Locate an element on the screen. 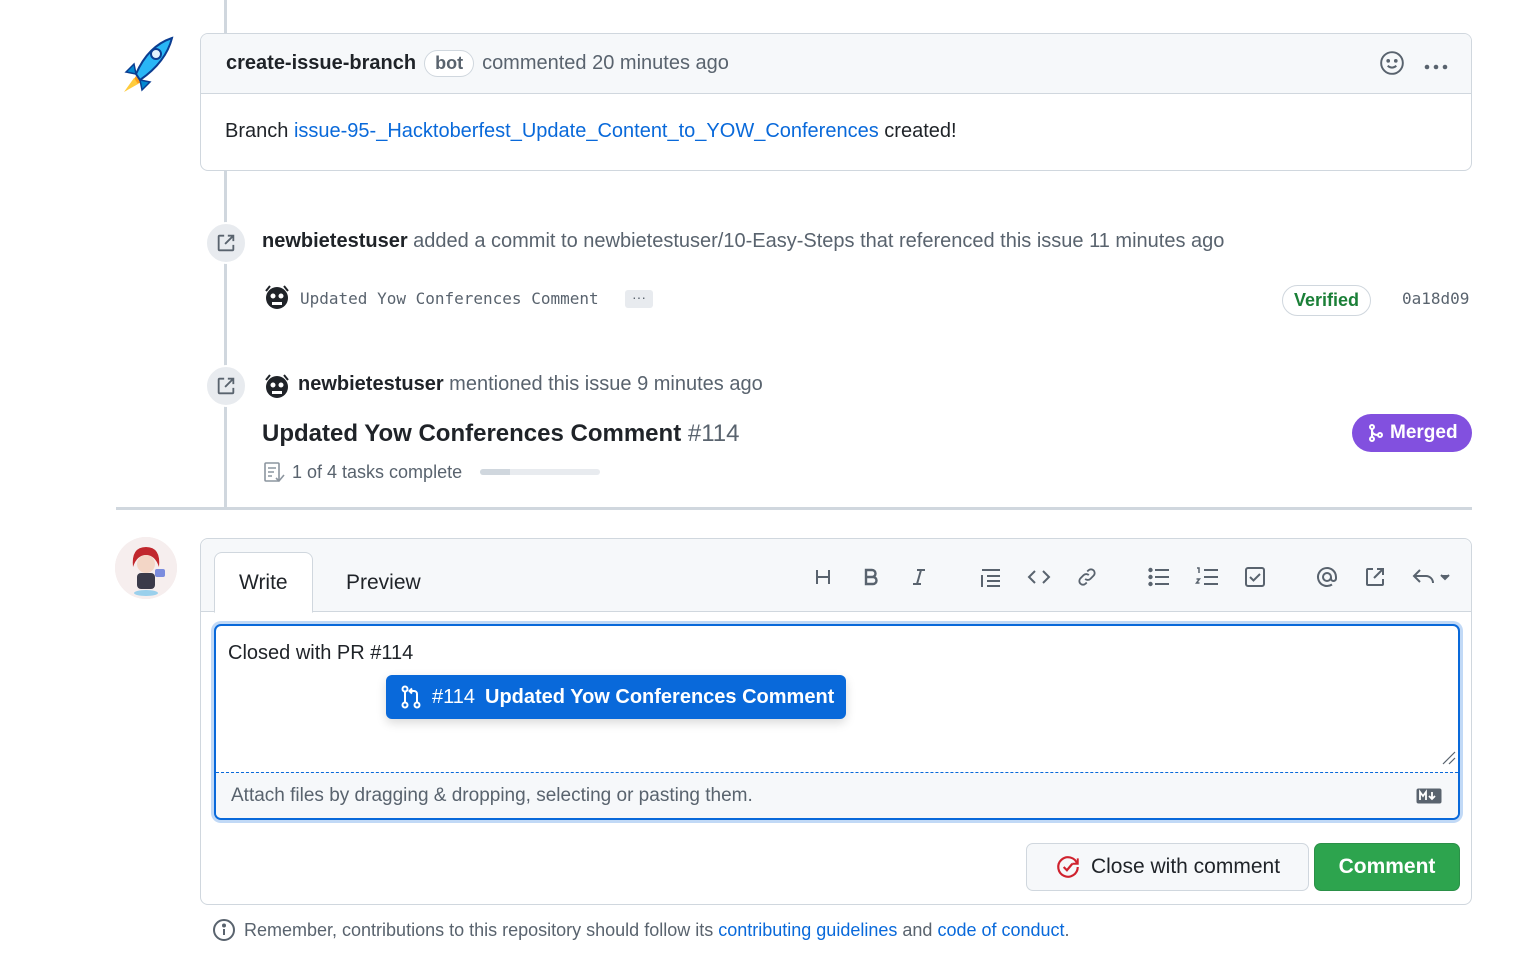 This screenshot has height=962, width=1530. suggestion-title: Updated Yow Conferences Comment is located at coordinates (660, 696).